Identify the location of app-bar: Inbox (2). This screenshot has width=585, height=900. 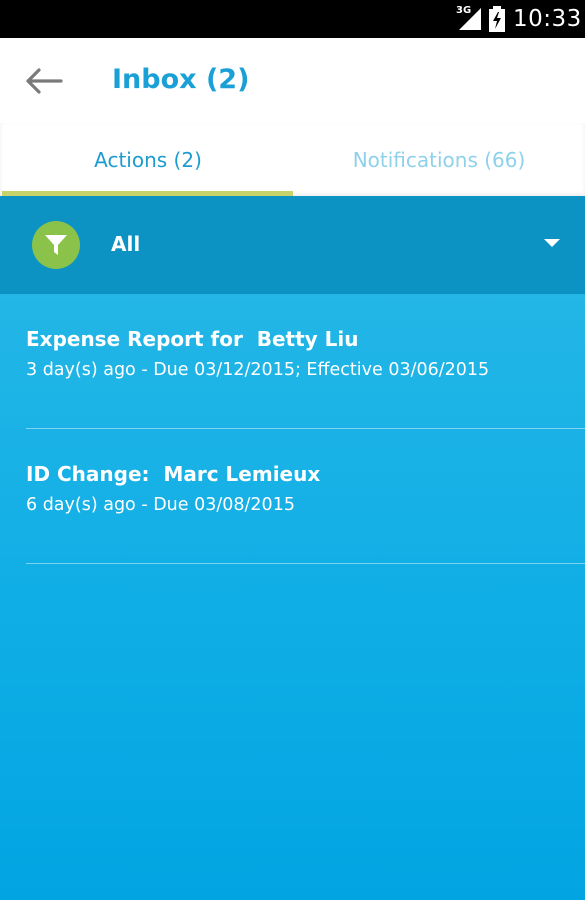
(292, 80).